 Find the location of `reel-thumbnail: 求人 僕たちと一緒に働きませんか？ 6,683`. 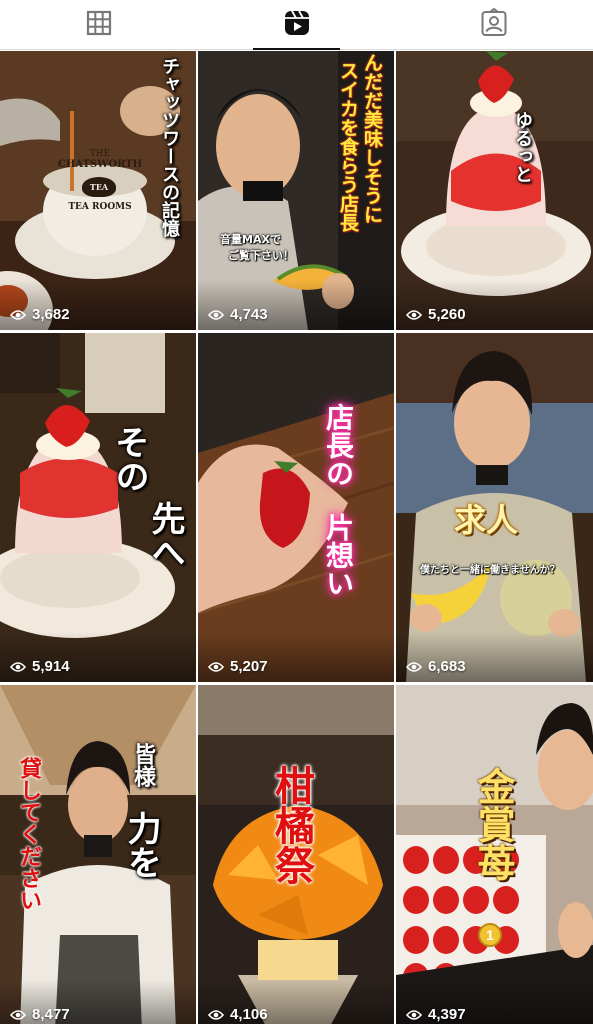

reel-thumbnail: 求人 僕たちと一緒に働きませんか？ 6,683 is located at coordinates (494, 507).